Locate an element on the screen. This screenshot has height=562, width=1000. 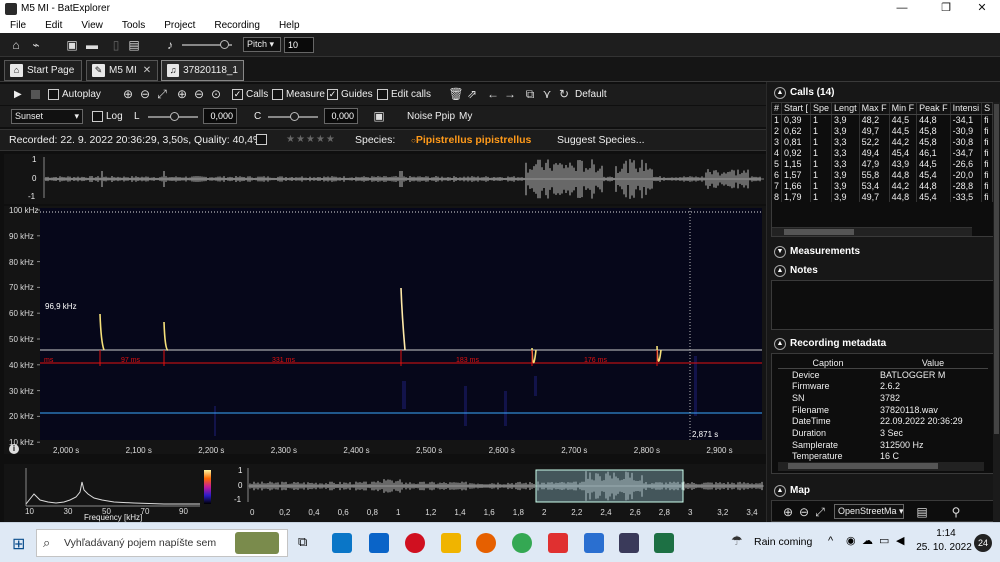
metadata-scrollbar is located at coordinates (881, 466).